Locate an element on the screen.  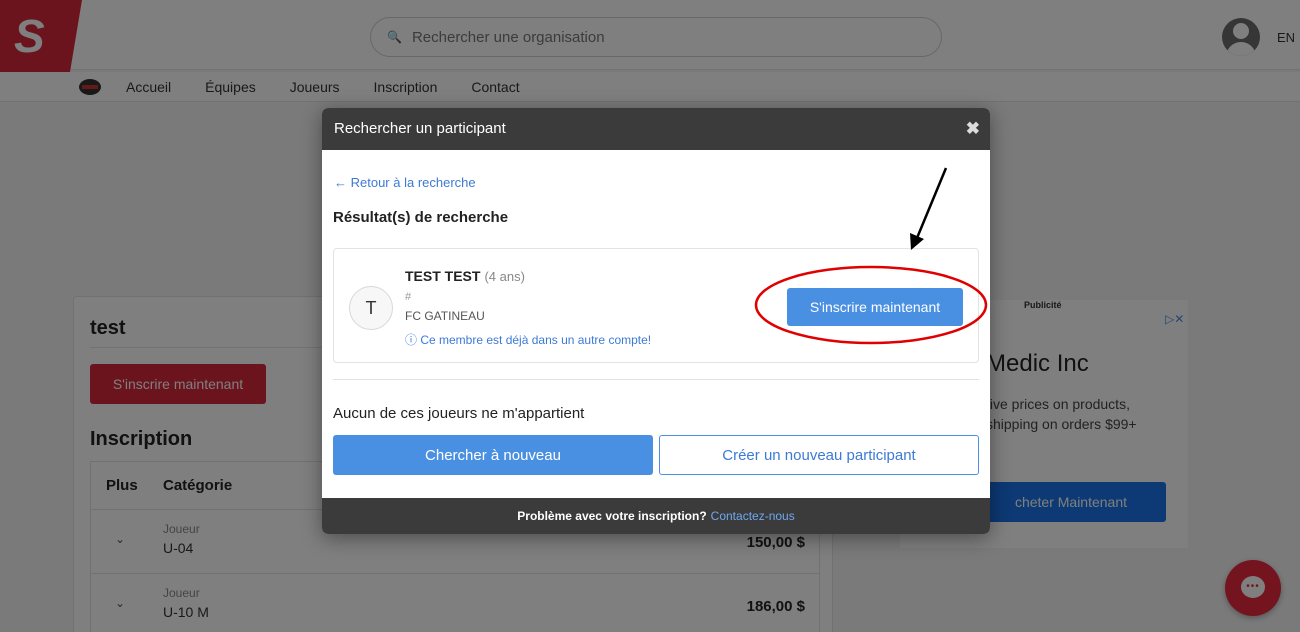
participant-age: (4 ans) is located at coordinates (504, 276).